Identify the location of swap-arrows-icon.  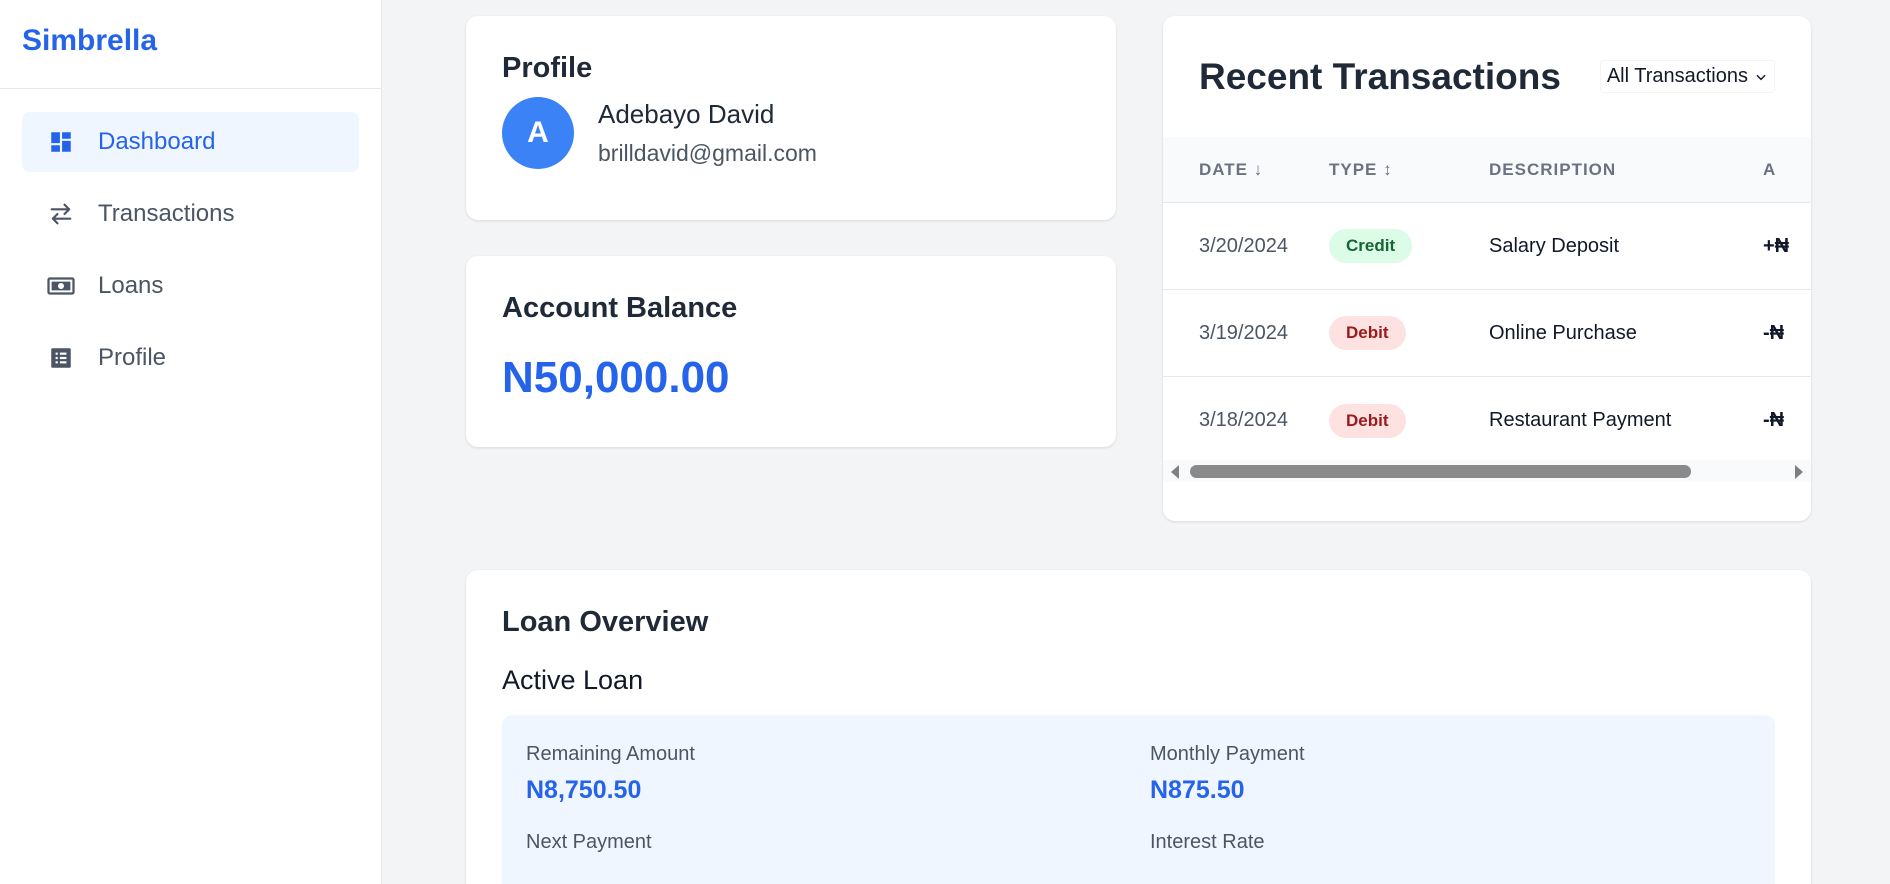
(61, 214).